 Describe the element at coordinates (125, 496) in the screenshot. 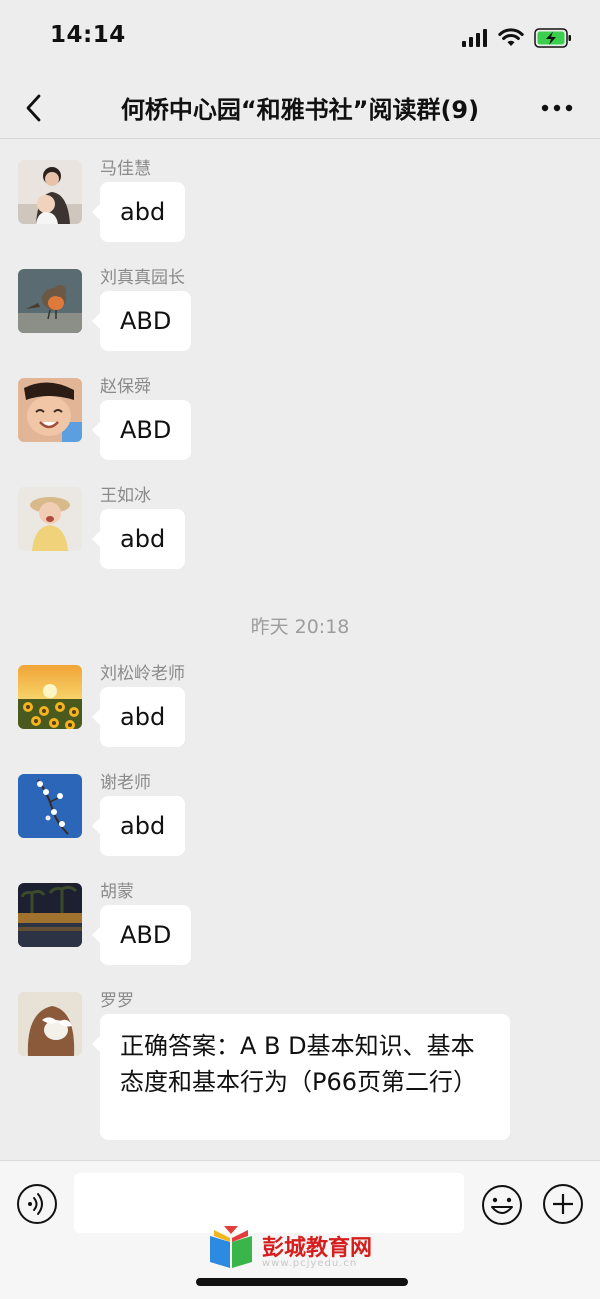

I see `sender-name: 王如冰` at that location.